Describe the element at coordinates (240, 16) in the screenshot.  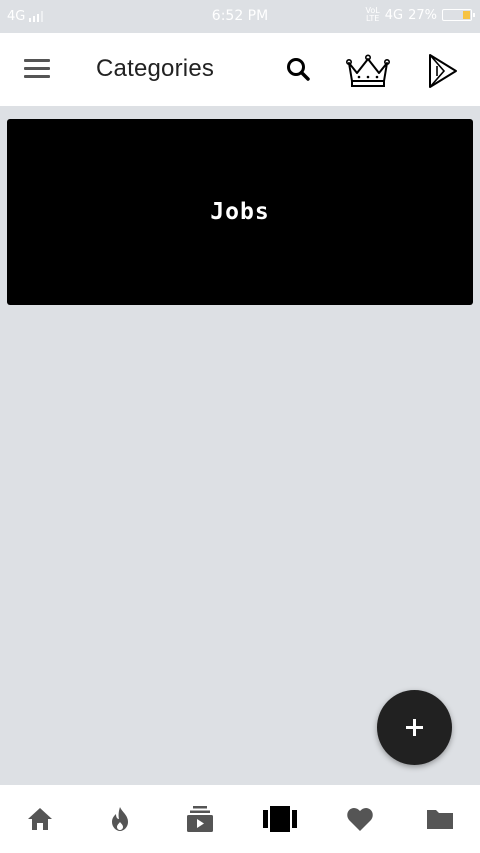
I see `status-bar: 4G 6:52 PM VoL LTE 4G 27%` at that location.